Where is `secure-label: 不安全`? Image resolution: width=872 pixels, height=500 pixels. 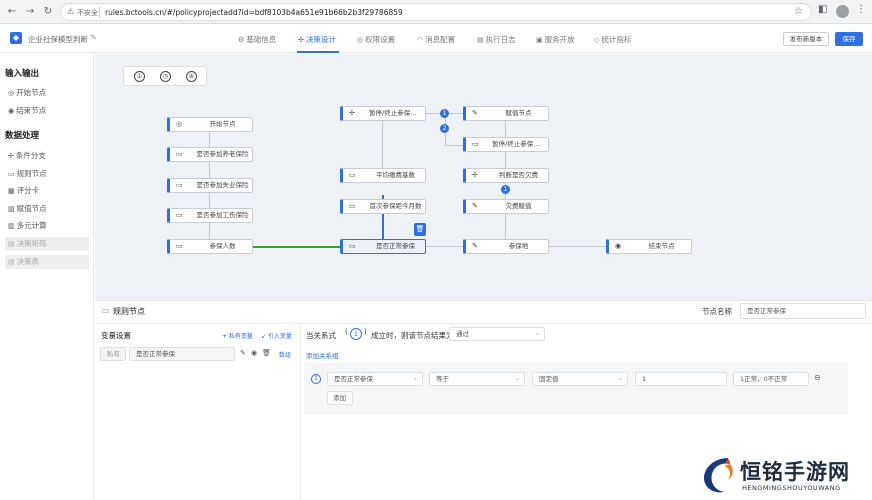 secure-label: 不安全 is located at coordinates (87, 13).